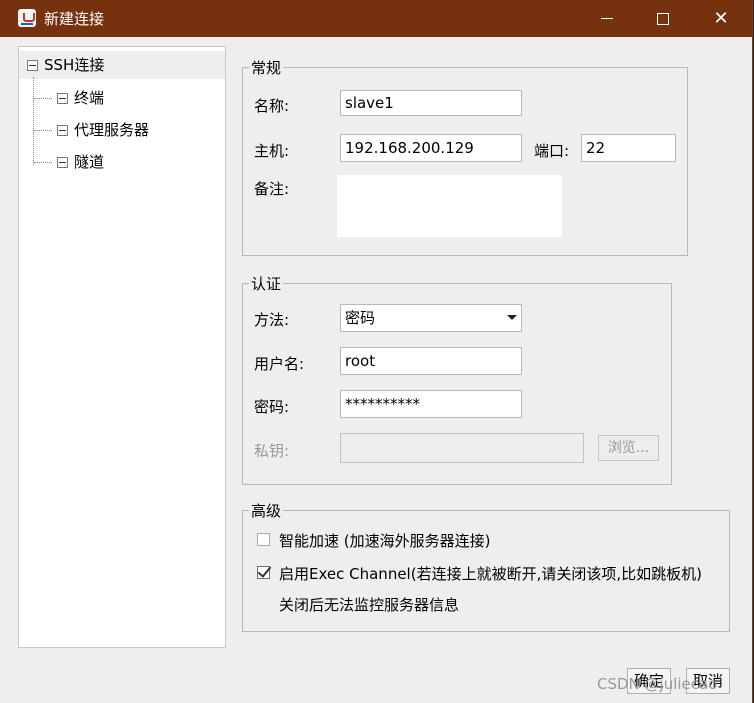  I want to click on general-legend: 常规, so click(266, 68).